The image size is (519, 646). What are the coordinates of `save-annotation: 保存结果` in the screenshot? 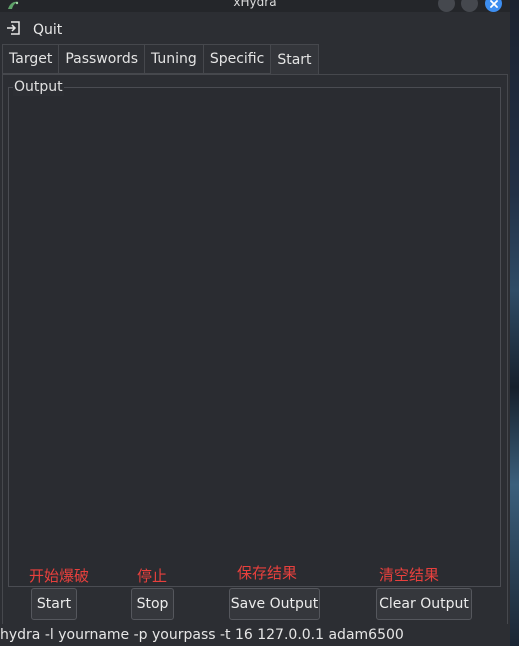 It's located at (267, 573).